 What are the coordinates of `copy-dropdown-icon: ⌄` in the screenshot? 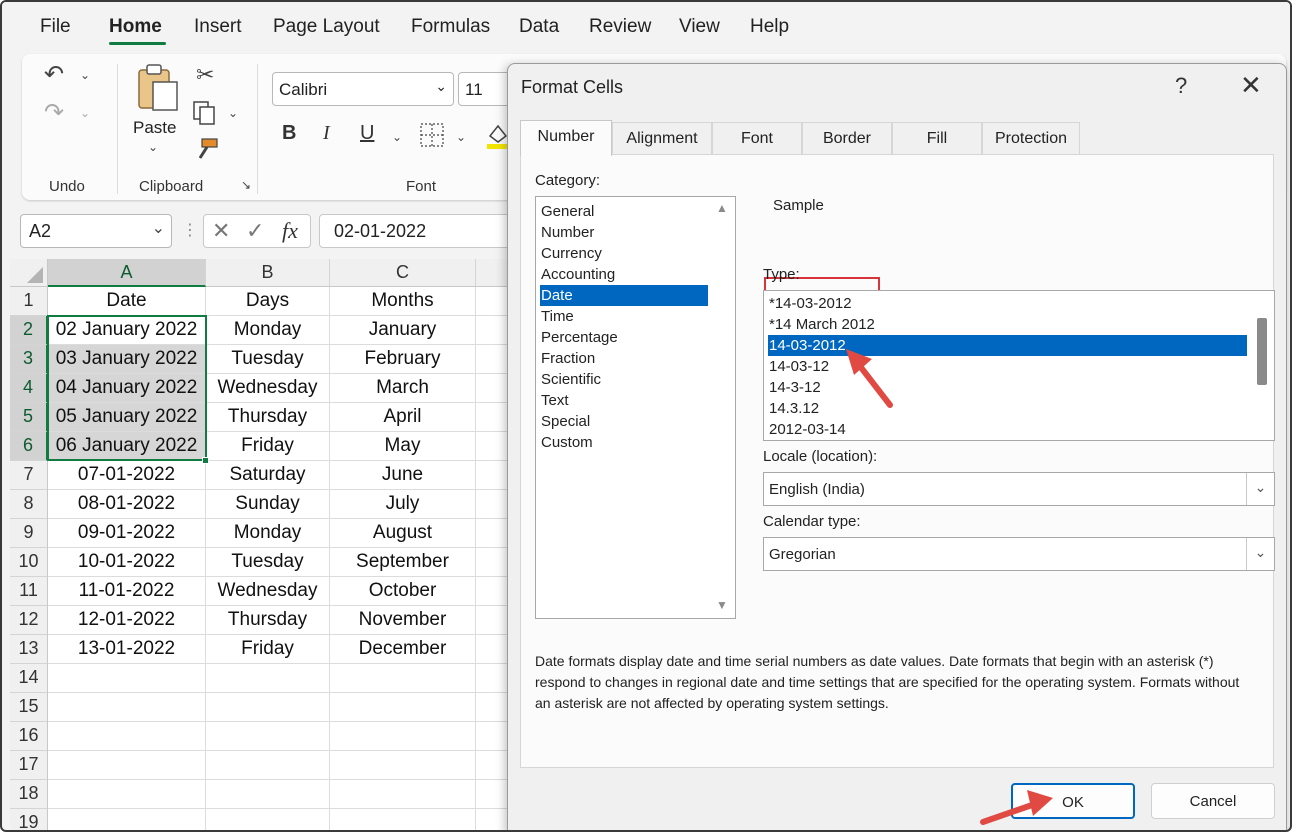 It's located at (233, 113).